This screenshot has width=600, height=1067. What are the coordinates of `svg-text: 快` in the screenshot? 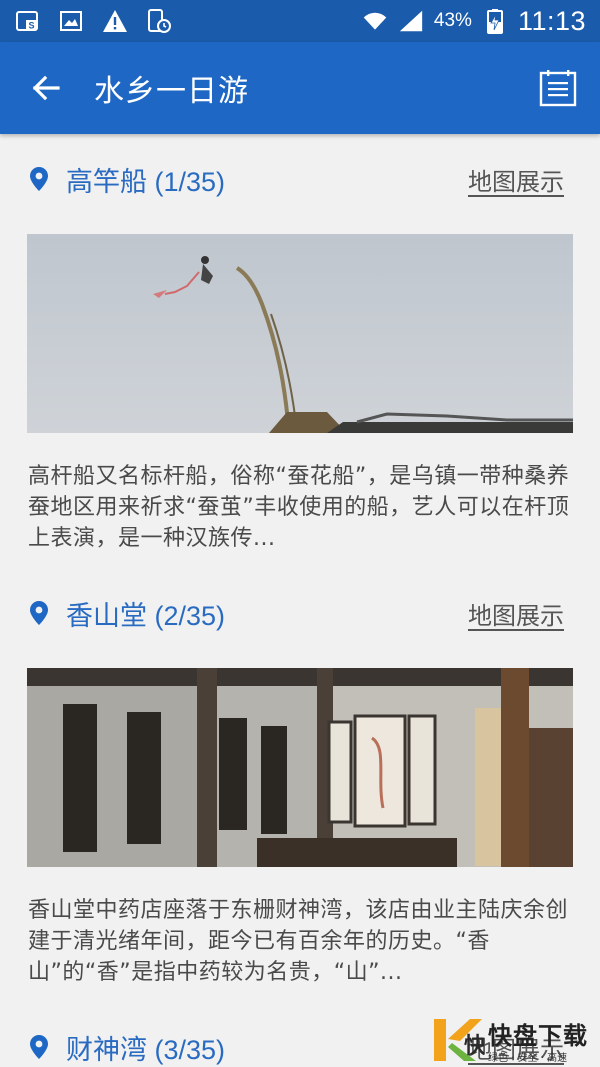 It's located at (474, 1046).